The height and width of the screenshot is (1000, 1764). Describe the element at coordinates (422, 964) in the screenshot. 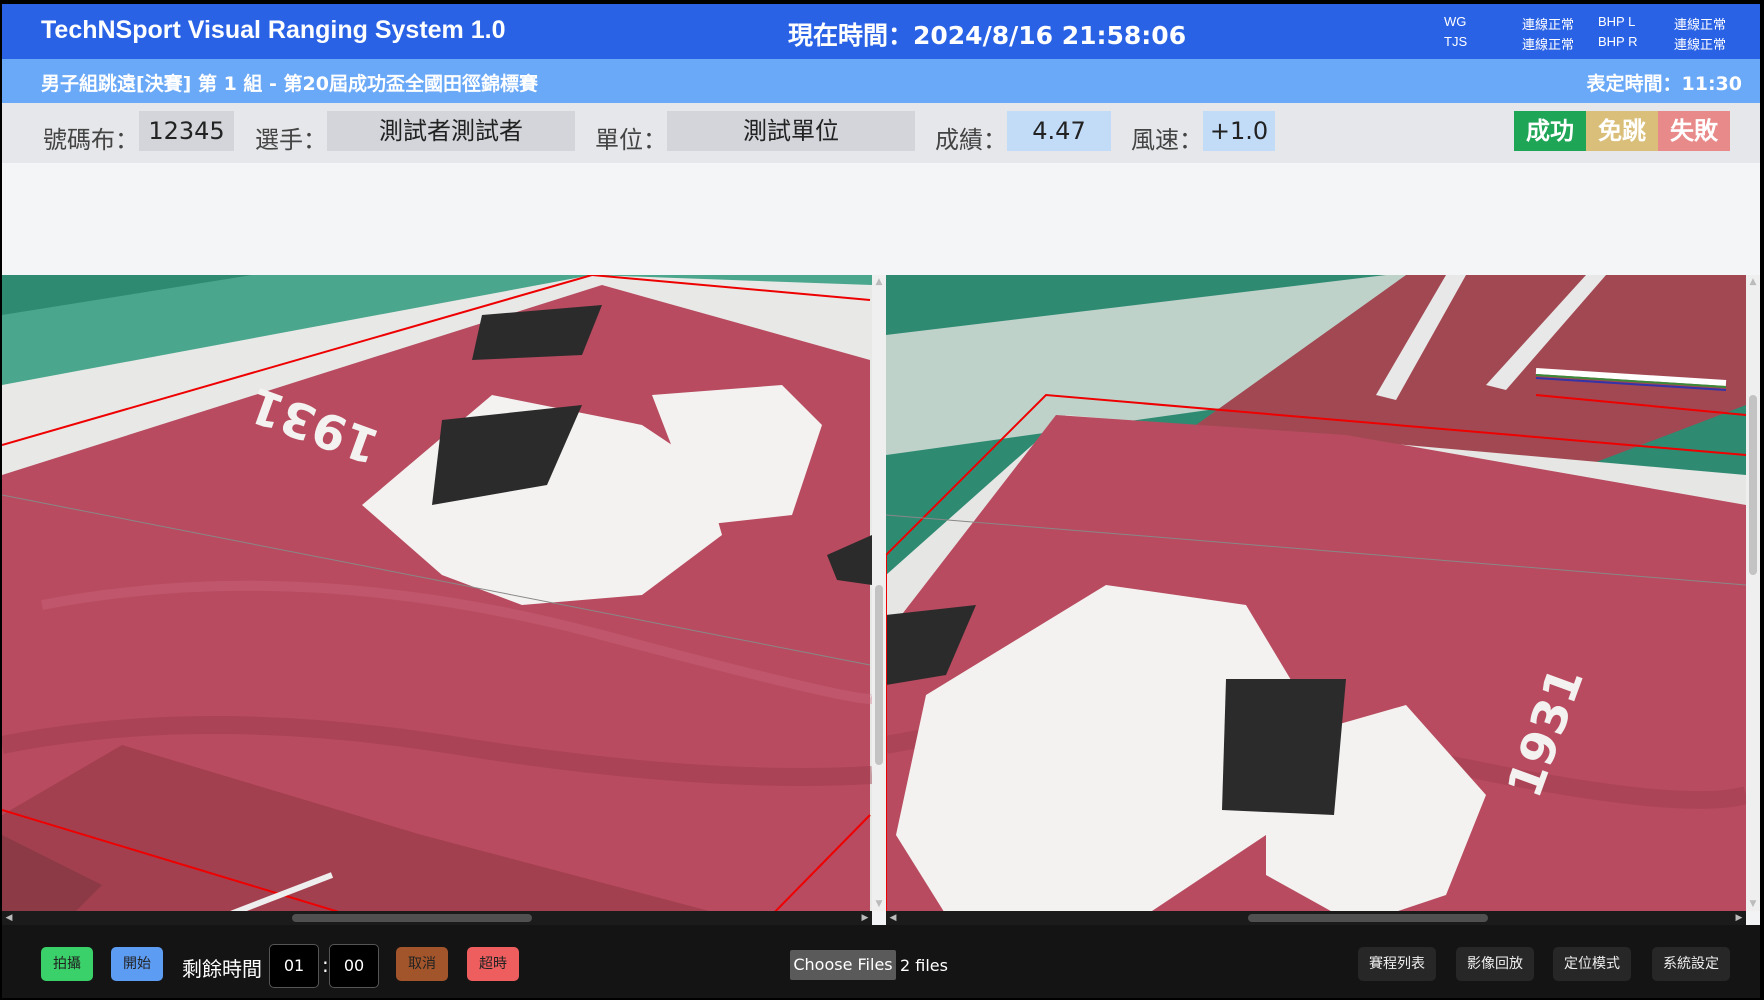

I see `cancel-button: 取消` at that location.